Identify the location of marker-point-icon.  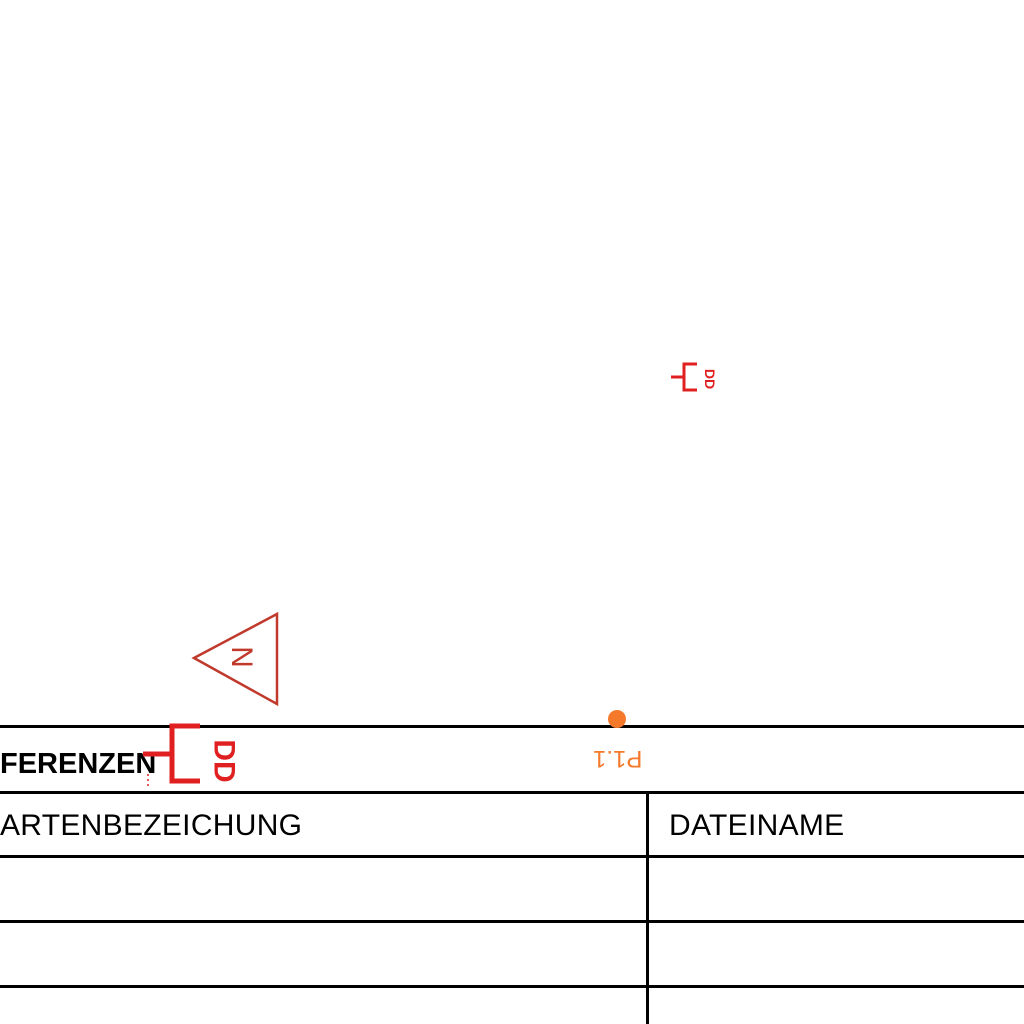
(617, 719).